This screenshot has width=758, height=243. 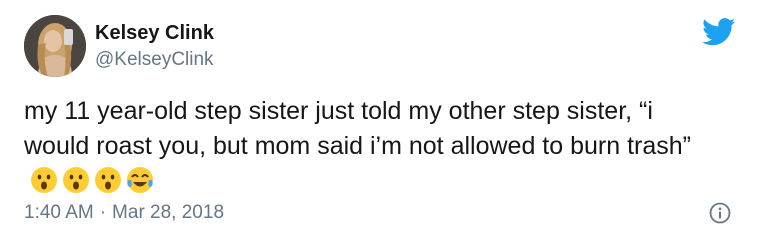 I want to click on tweet-timestamp: 1:40 AM · Mar 28, 2018, so click(x=124, y=213).